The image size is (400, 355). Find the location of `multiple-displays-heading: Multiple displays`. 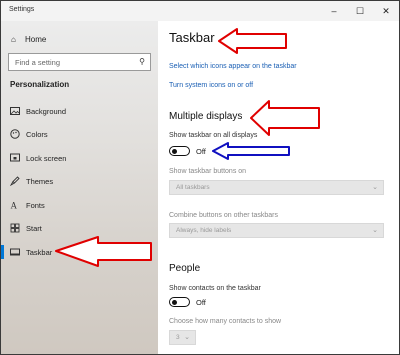

multiple-displays-heading: Multiple displays is located at coordinates (206, 116).